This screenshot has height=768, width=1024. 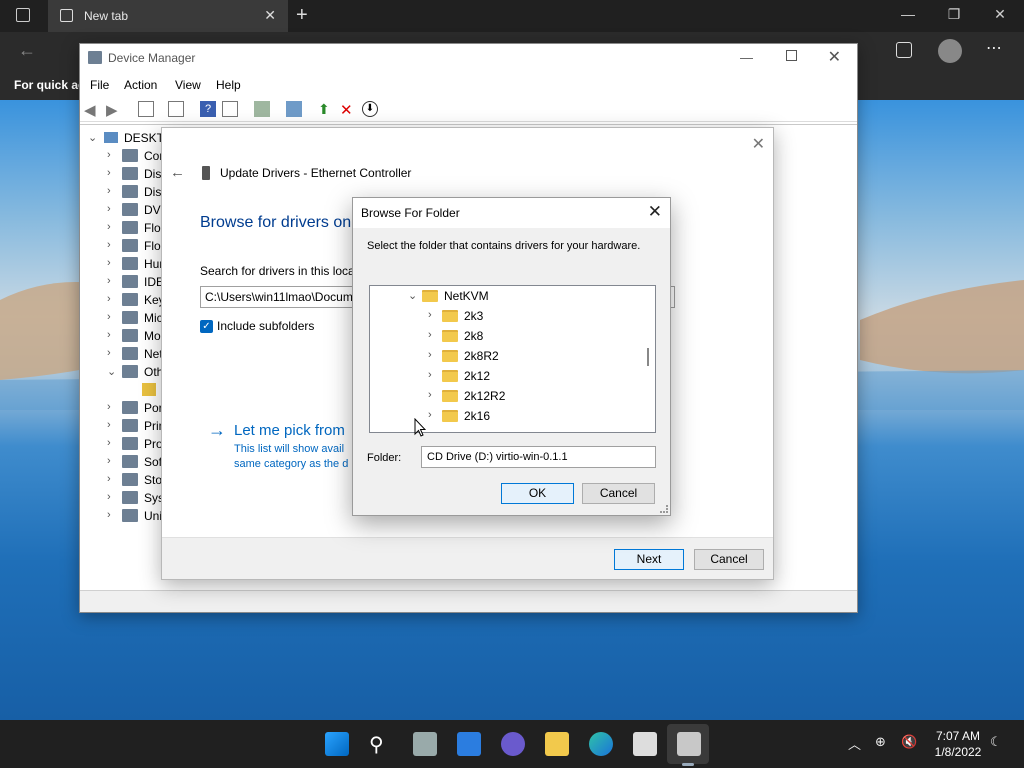 What do you see at coordinates (648, 357) in the screenshot?
I see `folder-tree-scrollbar` at bounding box center [648, 357].